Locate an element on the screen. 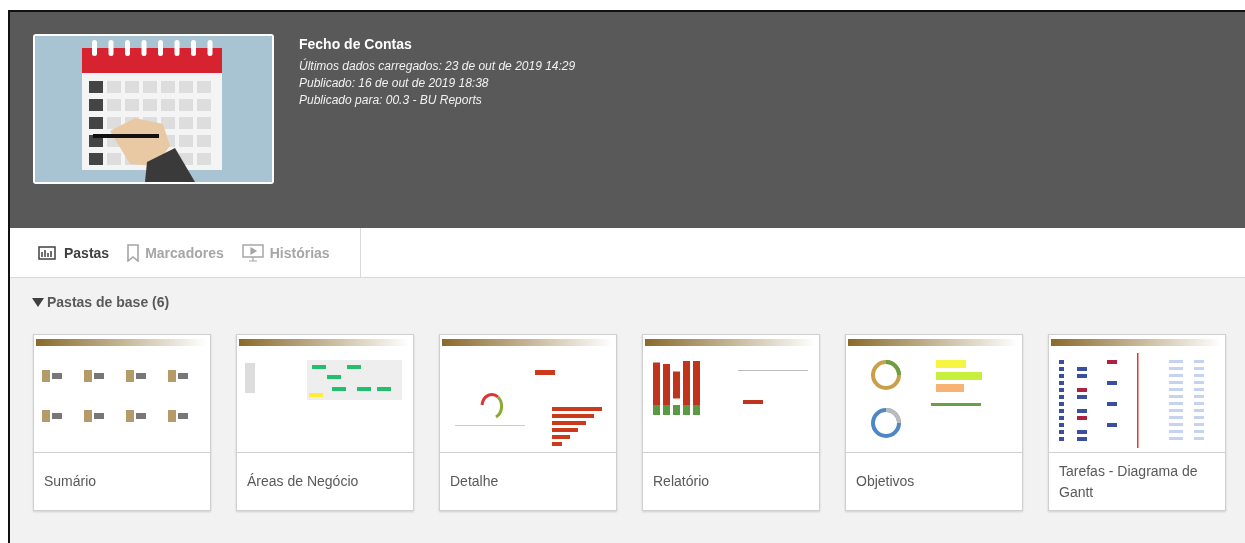  section-toggle: Pastas de base (6) is located at coordinates (101, 302).